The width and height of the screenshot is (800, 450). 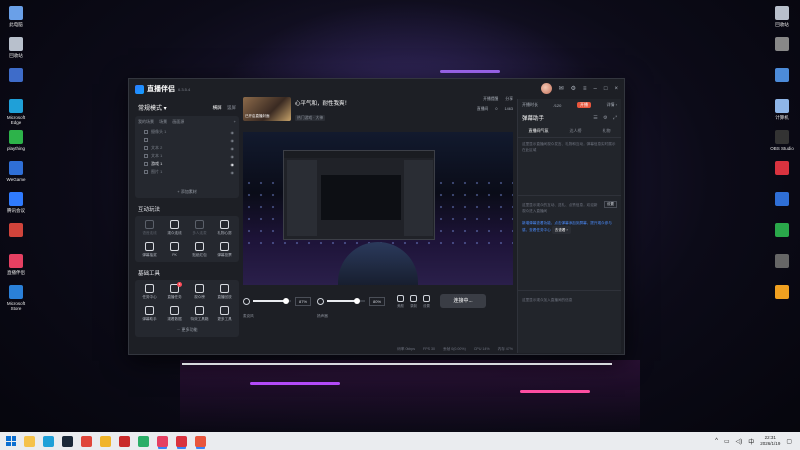 What do you see at coordinates (414, 301) in the screenshot?
I see `record-button: 录制` at bounding box center [414, 301].